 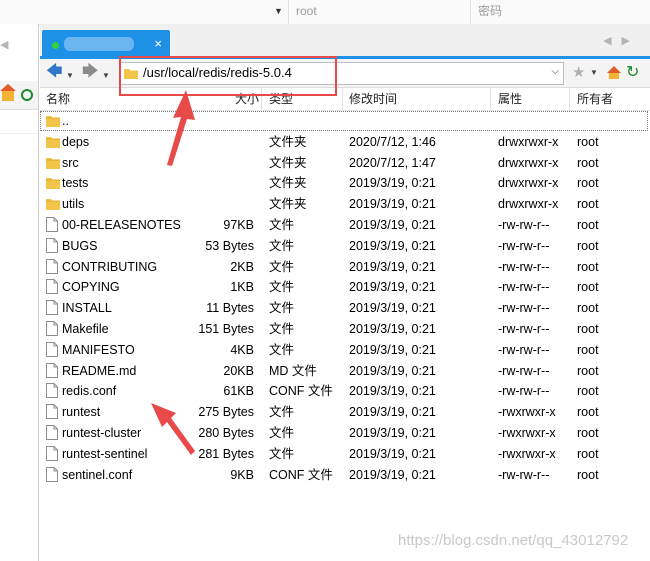 What do you see at coordinates (173, 429) in the screenshot?
I see `annotation-arrow-down` at bounding box center [173, 429].